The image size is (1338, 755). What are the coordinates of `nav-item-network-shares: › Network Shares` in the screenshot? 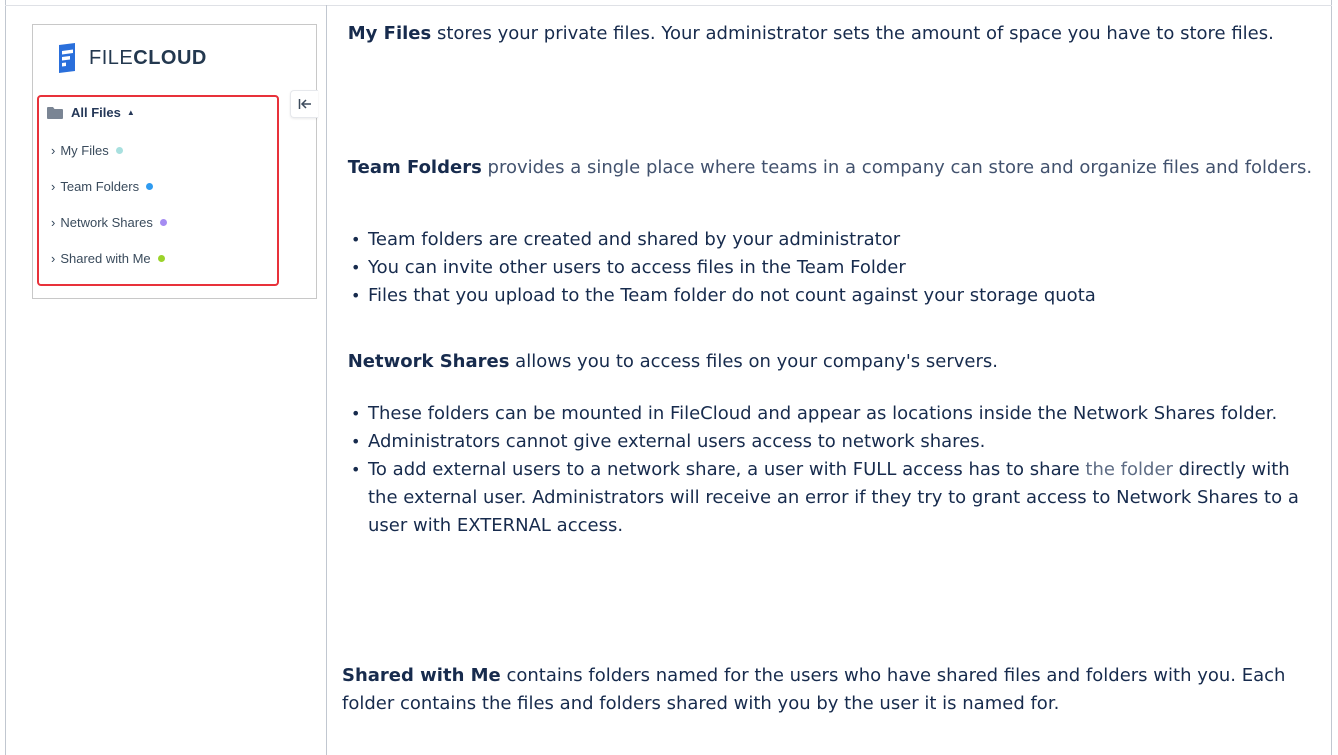 It's located at (109, 222).